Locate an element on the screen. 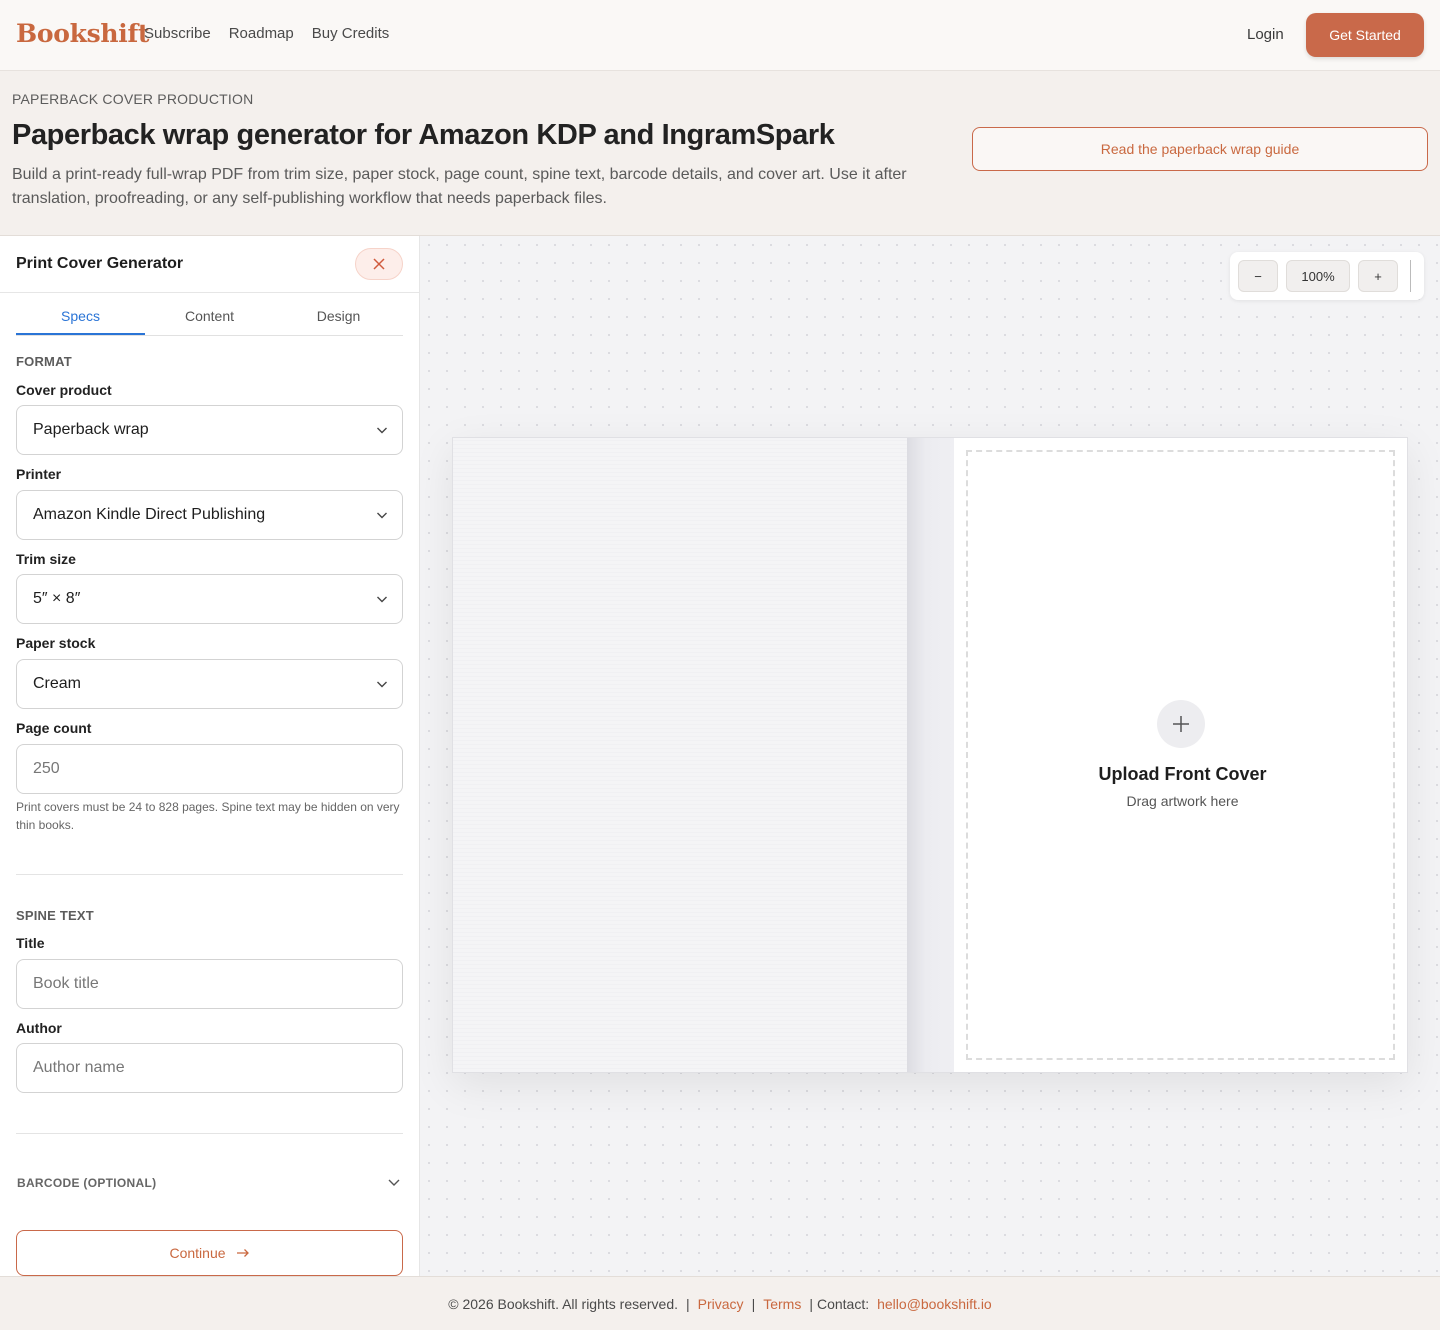 The image size is (1440, 1330). copyright-text: © 2026 Bookshift. All rights reserved. is located at coordinates (563, 1303).